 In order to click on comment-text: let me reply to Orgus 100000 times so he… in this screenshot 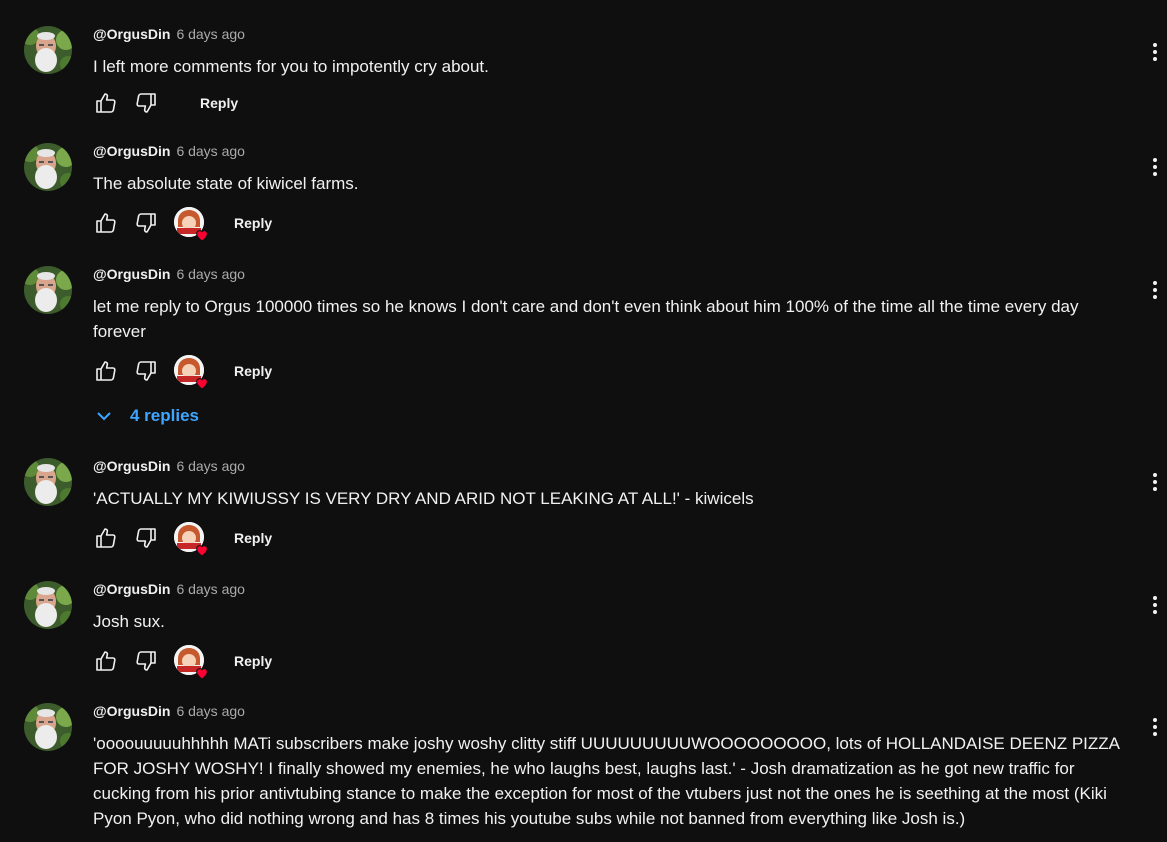, I will do `click(586, 319)`.